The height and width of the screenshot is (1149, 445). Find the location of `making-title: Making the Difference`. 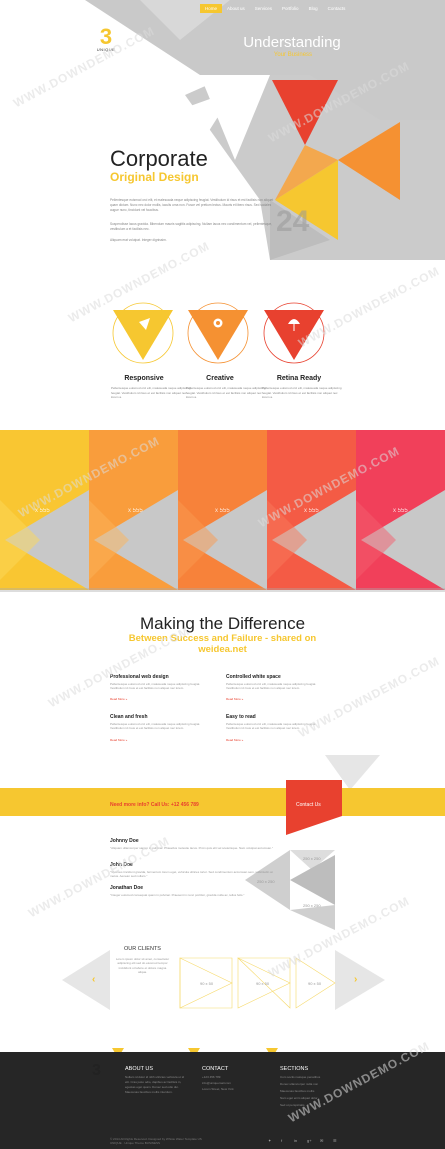

making-title: Making the Difference is located at coordinates (222, 623).